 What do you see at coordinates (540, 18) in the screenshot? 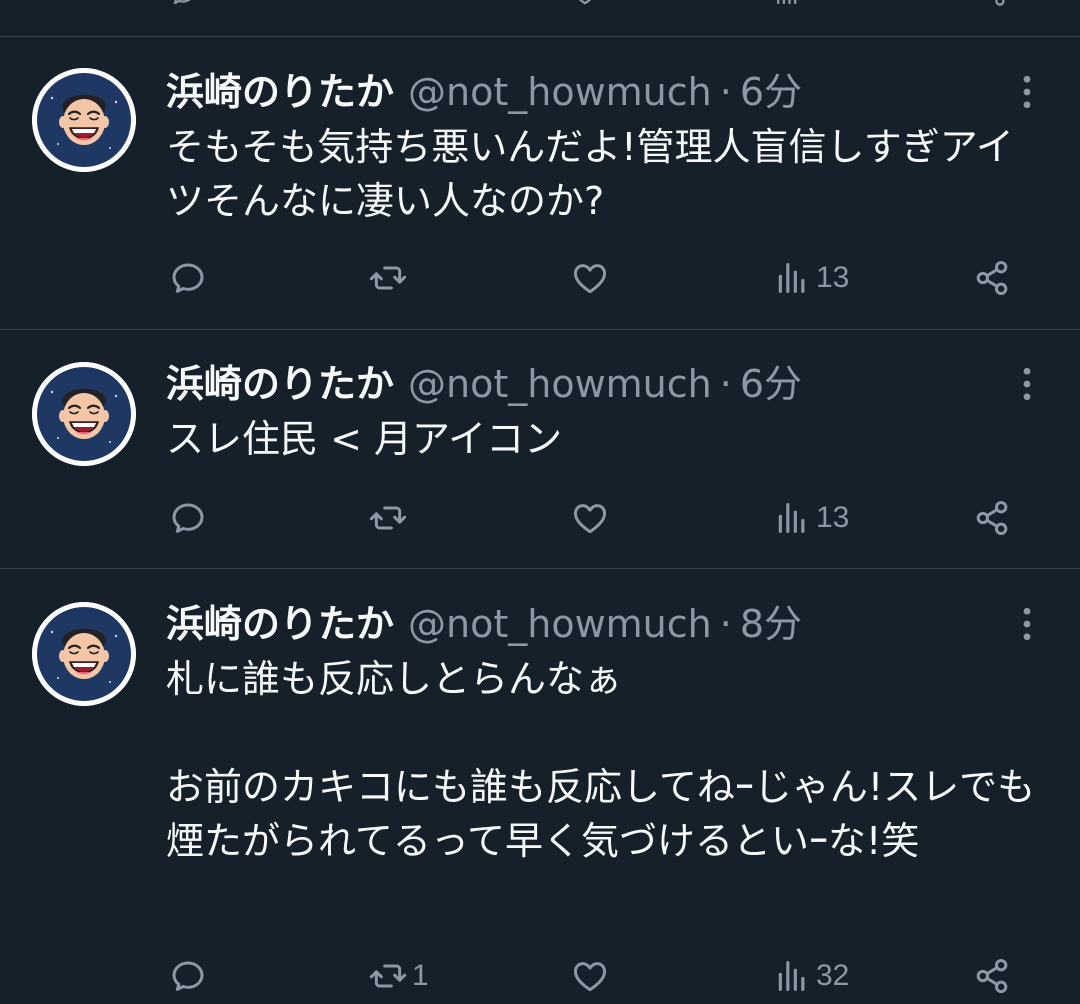
I see `previous-tweet-action-bar` at bounding box center [540, 18].